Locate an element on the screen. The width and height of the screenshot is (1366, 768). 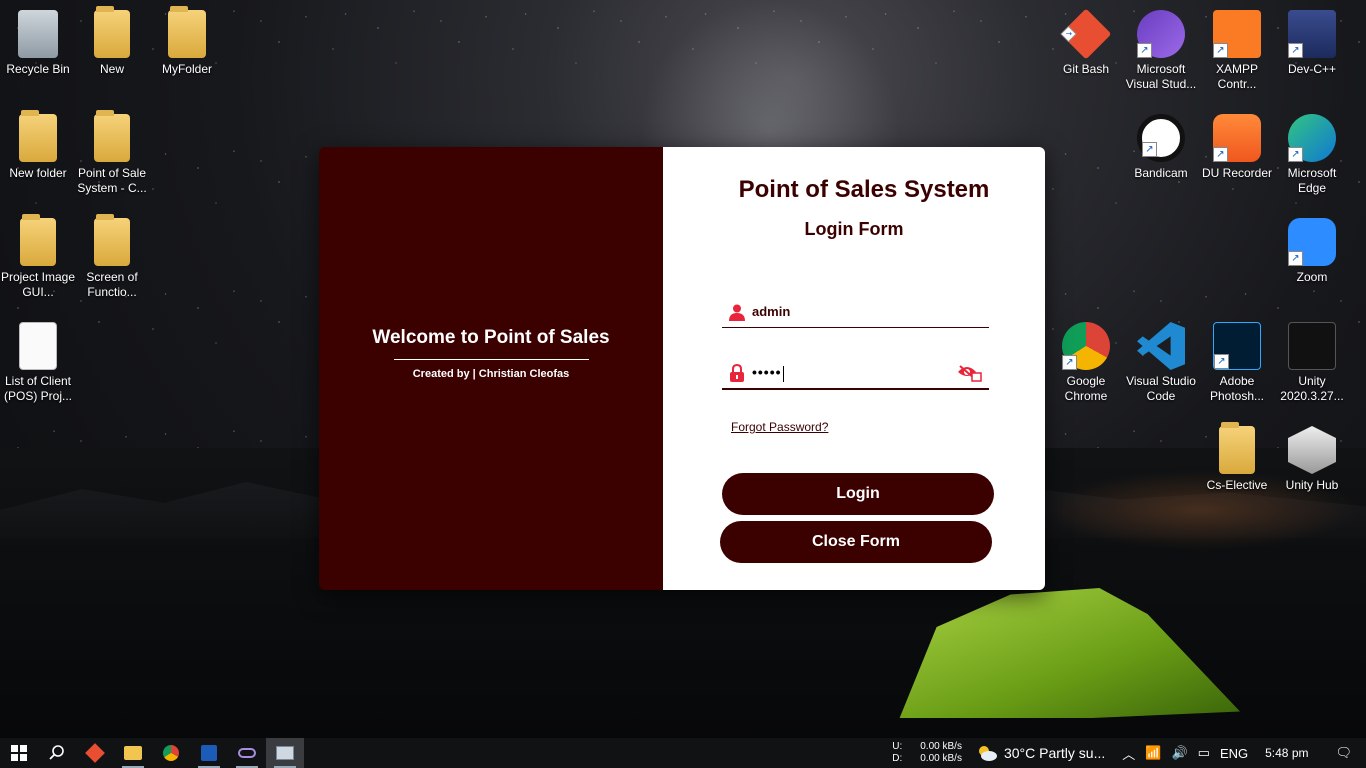
photoshop-icon is located at coordinates (1237, 346).